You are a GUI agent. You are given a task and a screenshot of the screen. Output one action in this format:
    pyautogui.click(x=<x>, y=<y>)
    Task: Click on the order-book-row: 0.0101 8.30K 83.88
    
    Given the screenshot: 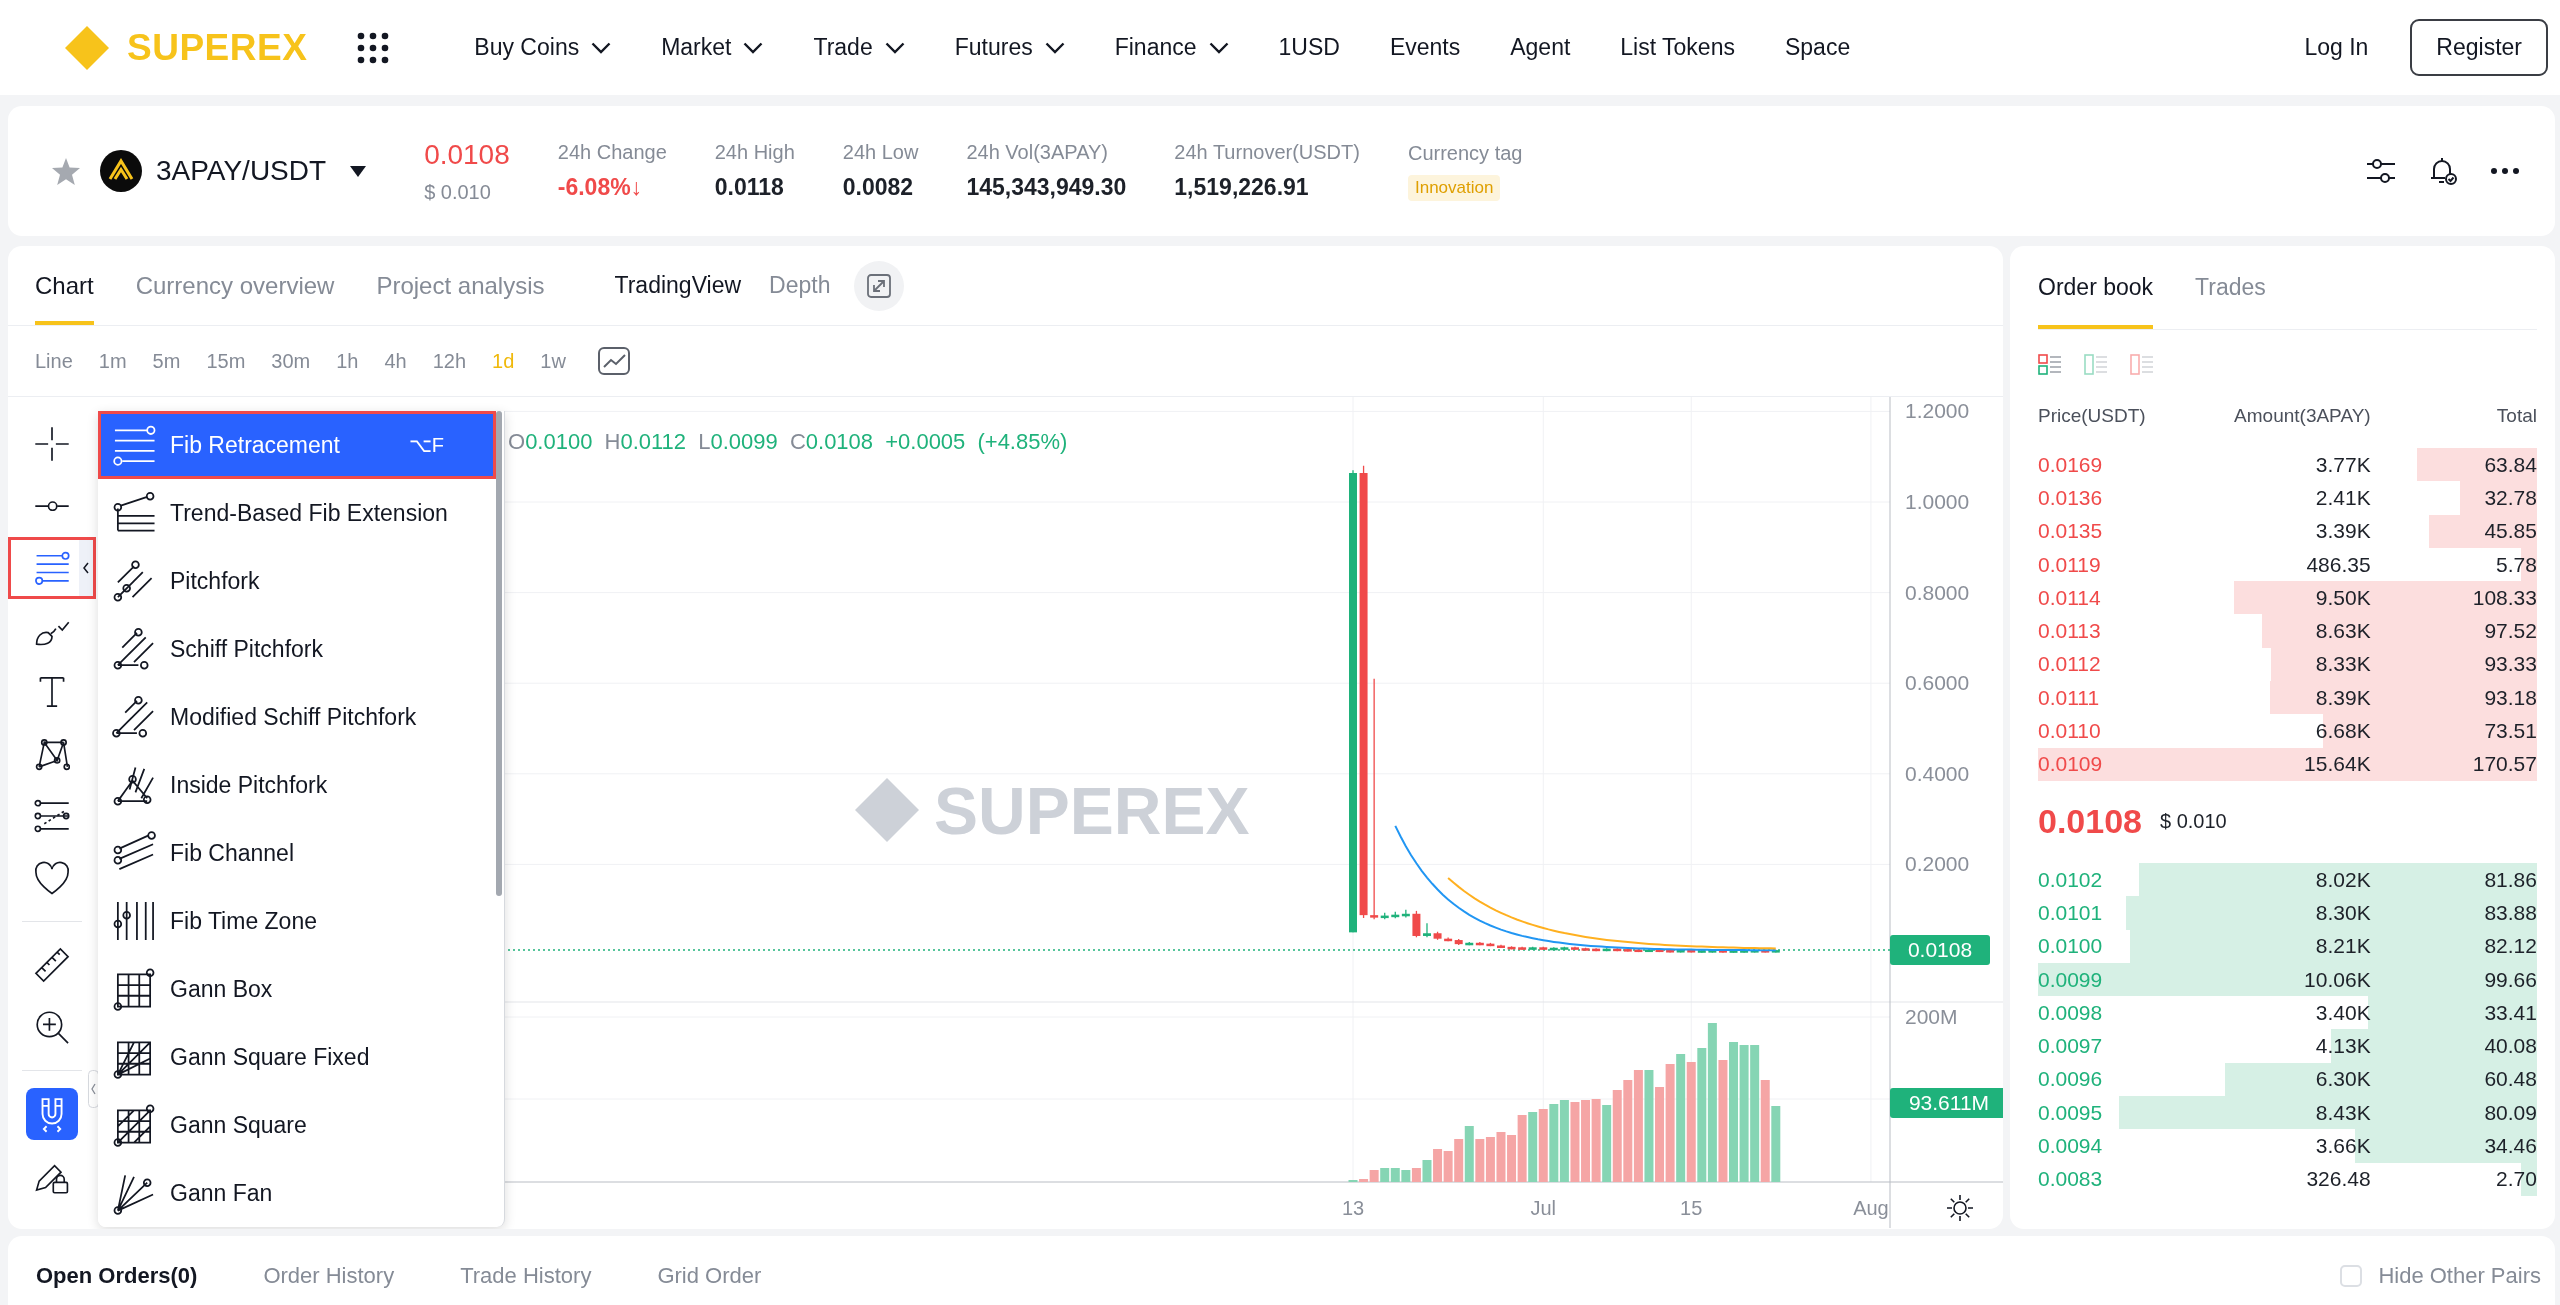 What is the action you would take?
    pyautogui.click(x=2287, y=913)
    